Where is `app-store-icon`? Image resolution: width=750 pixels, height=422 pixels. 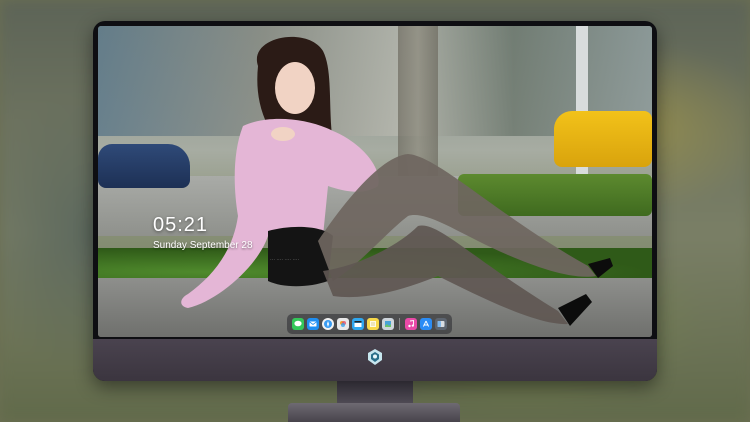
app-store-icon is located at coordinates (426, 324).